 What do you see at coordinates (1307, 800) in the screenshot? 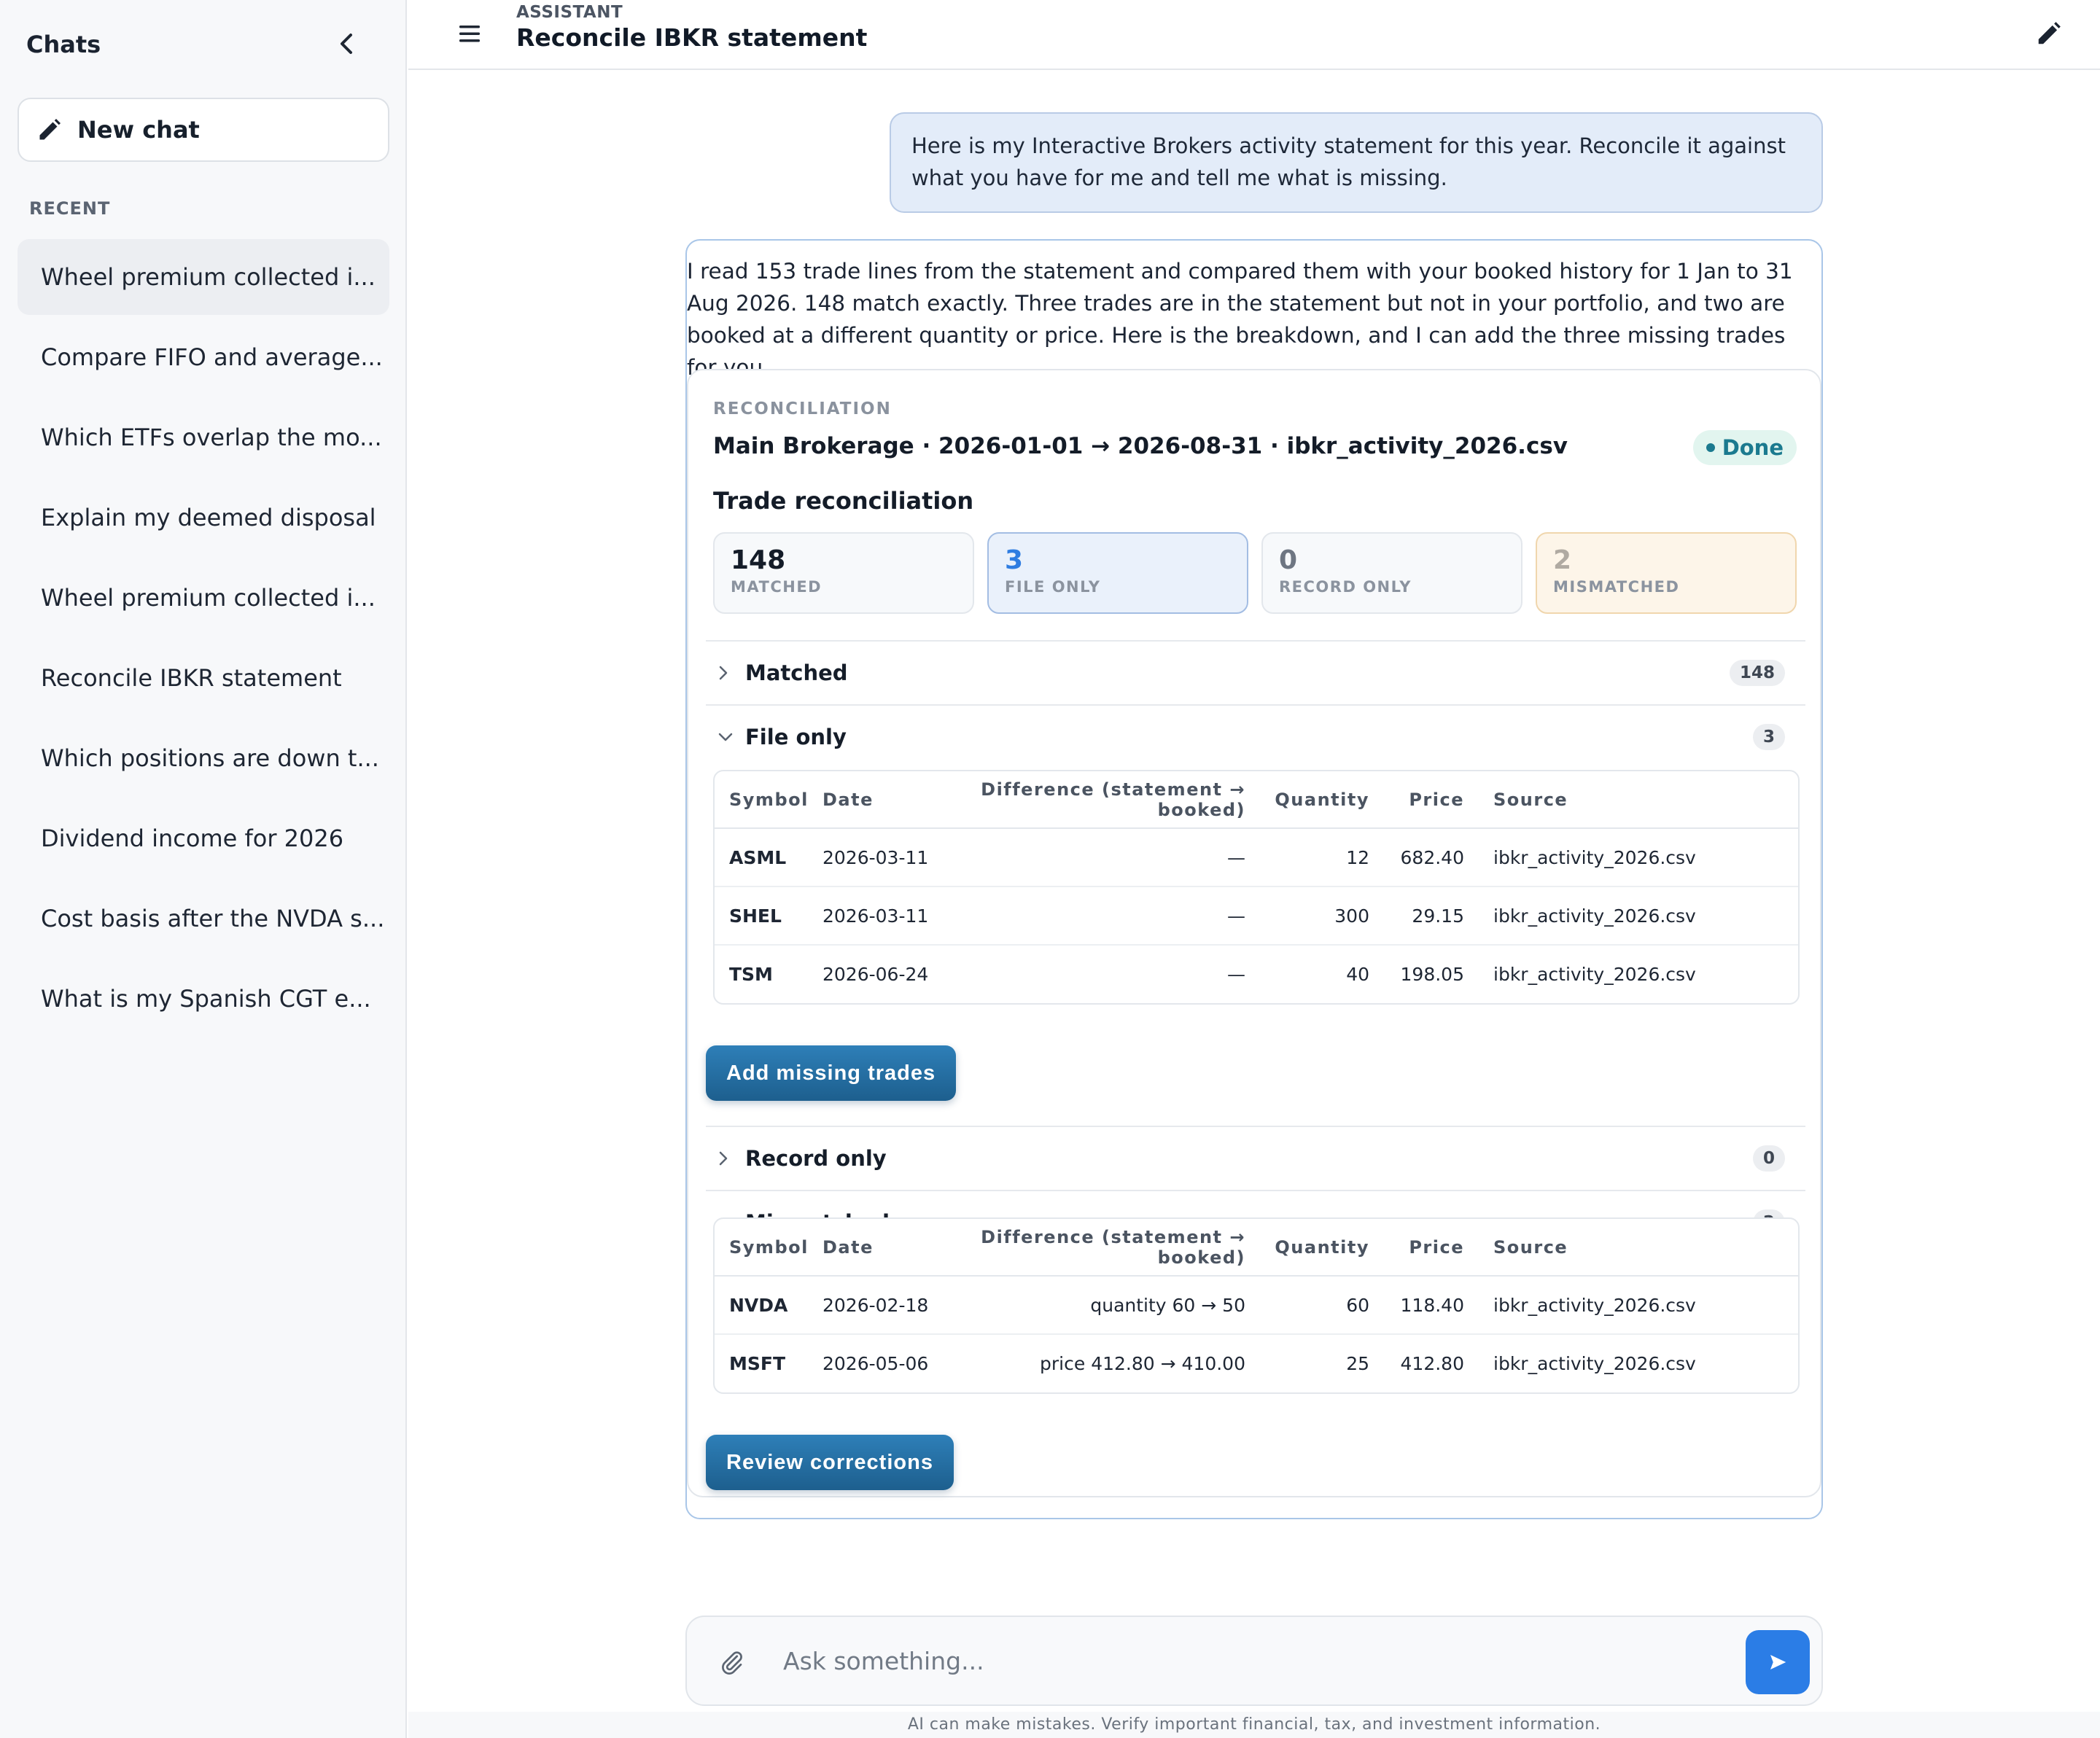
I see `column-header-quantity: Quantity` at bounding box center [1307, 800].